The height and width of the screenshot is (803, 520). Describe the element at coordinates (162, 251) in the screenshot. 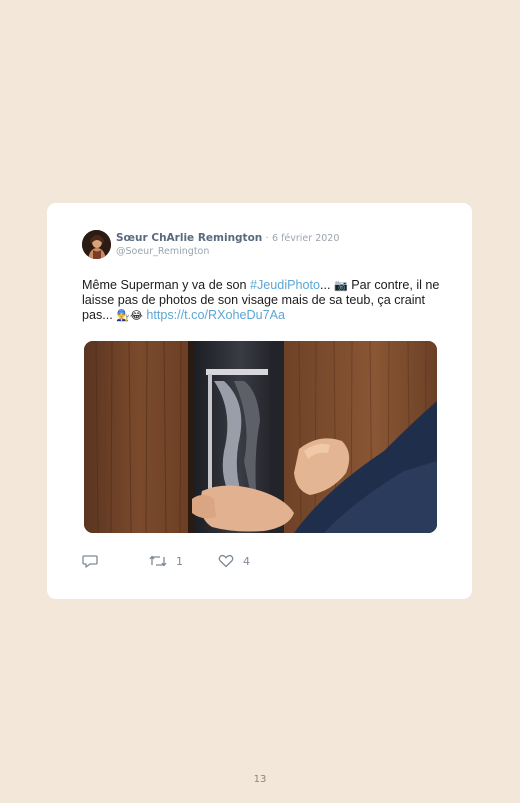

I see `author-handle: @Soeur_Remington` at that location.